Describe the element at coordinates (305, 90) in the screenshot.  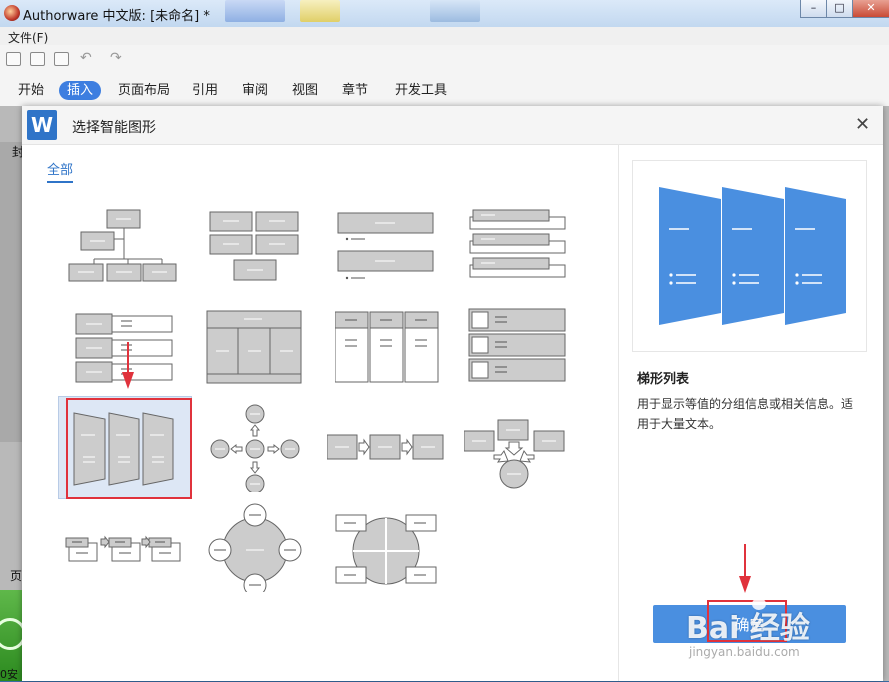
I see `tab-view: 视图` at that location.